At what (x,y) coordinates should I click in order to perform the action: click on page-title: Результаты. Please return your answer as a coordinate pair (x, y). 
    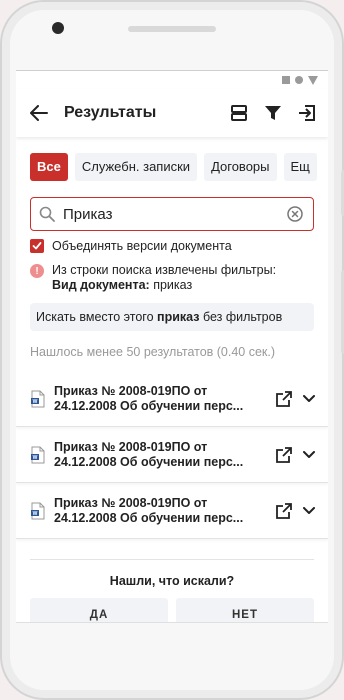
    Looking at the image, I should click on (110, 112).